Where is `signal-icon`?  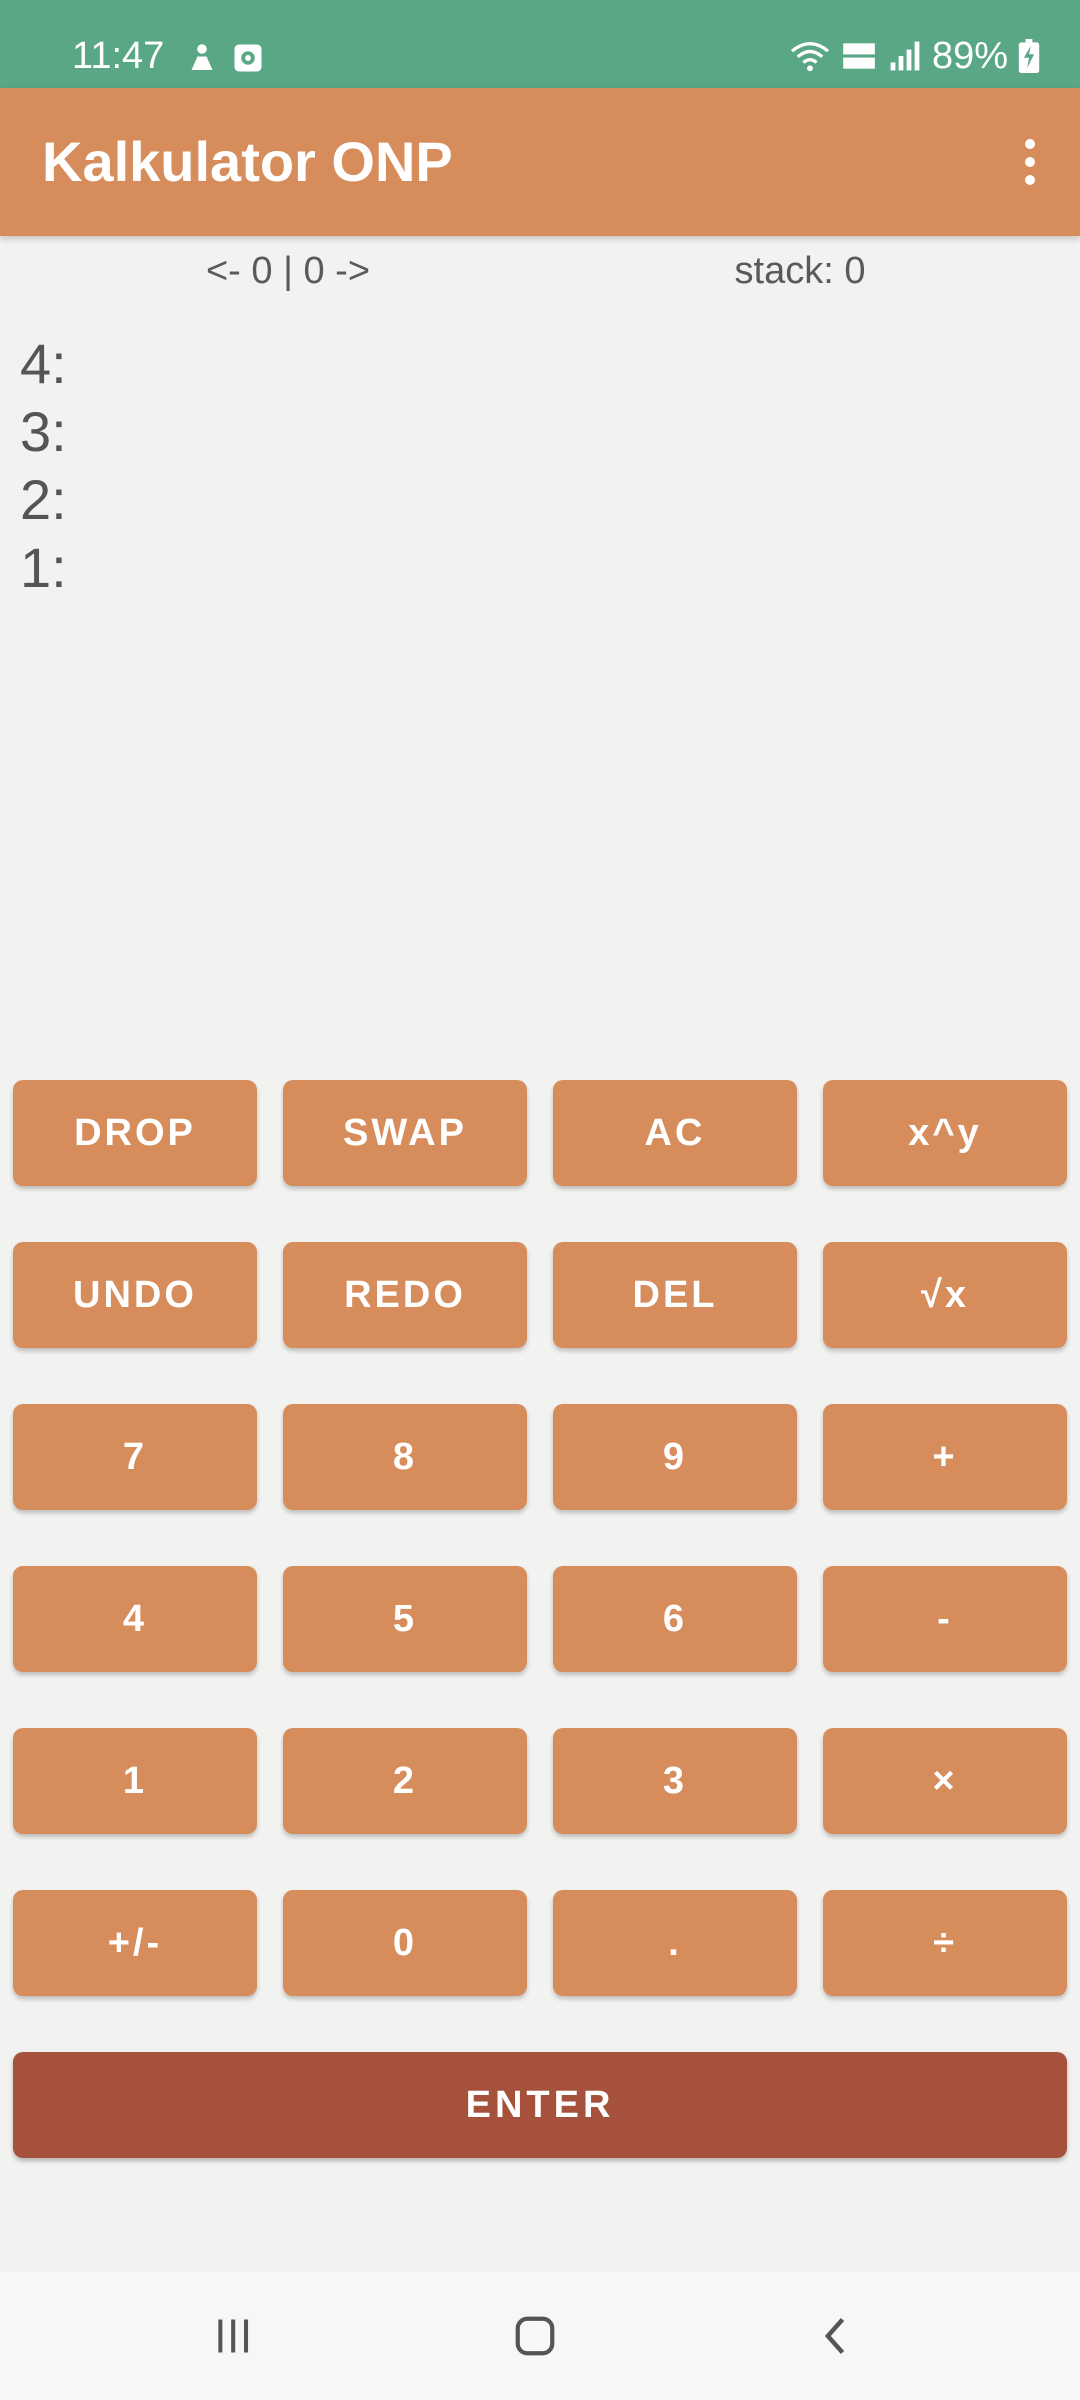 signal-icon is located at coordinates (905, 56).